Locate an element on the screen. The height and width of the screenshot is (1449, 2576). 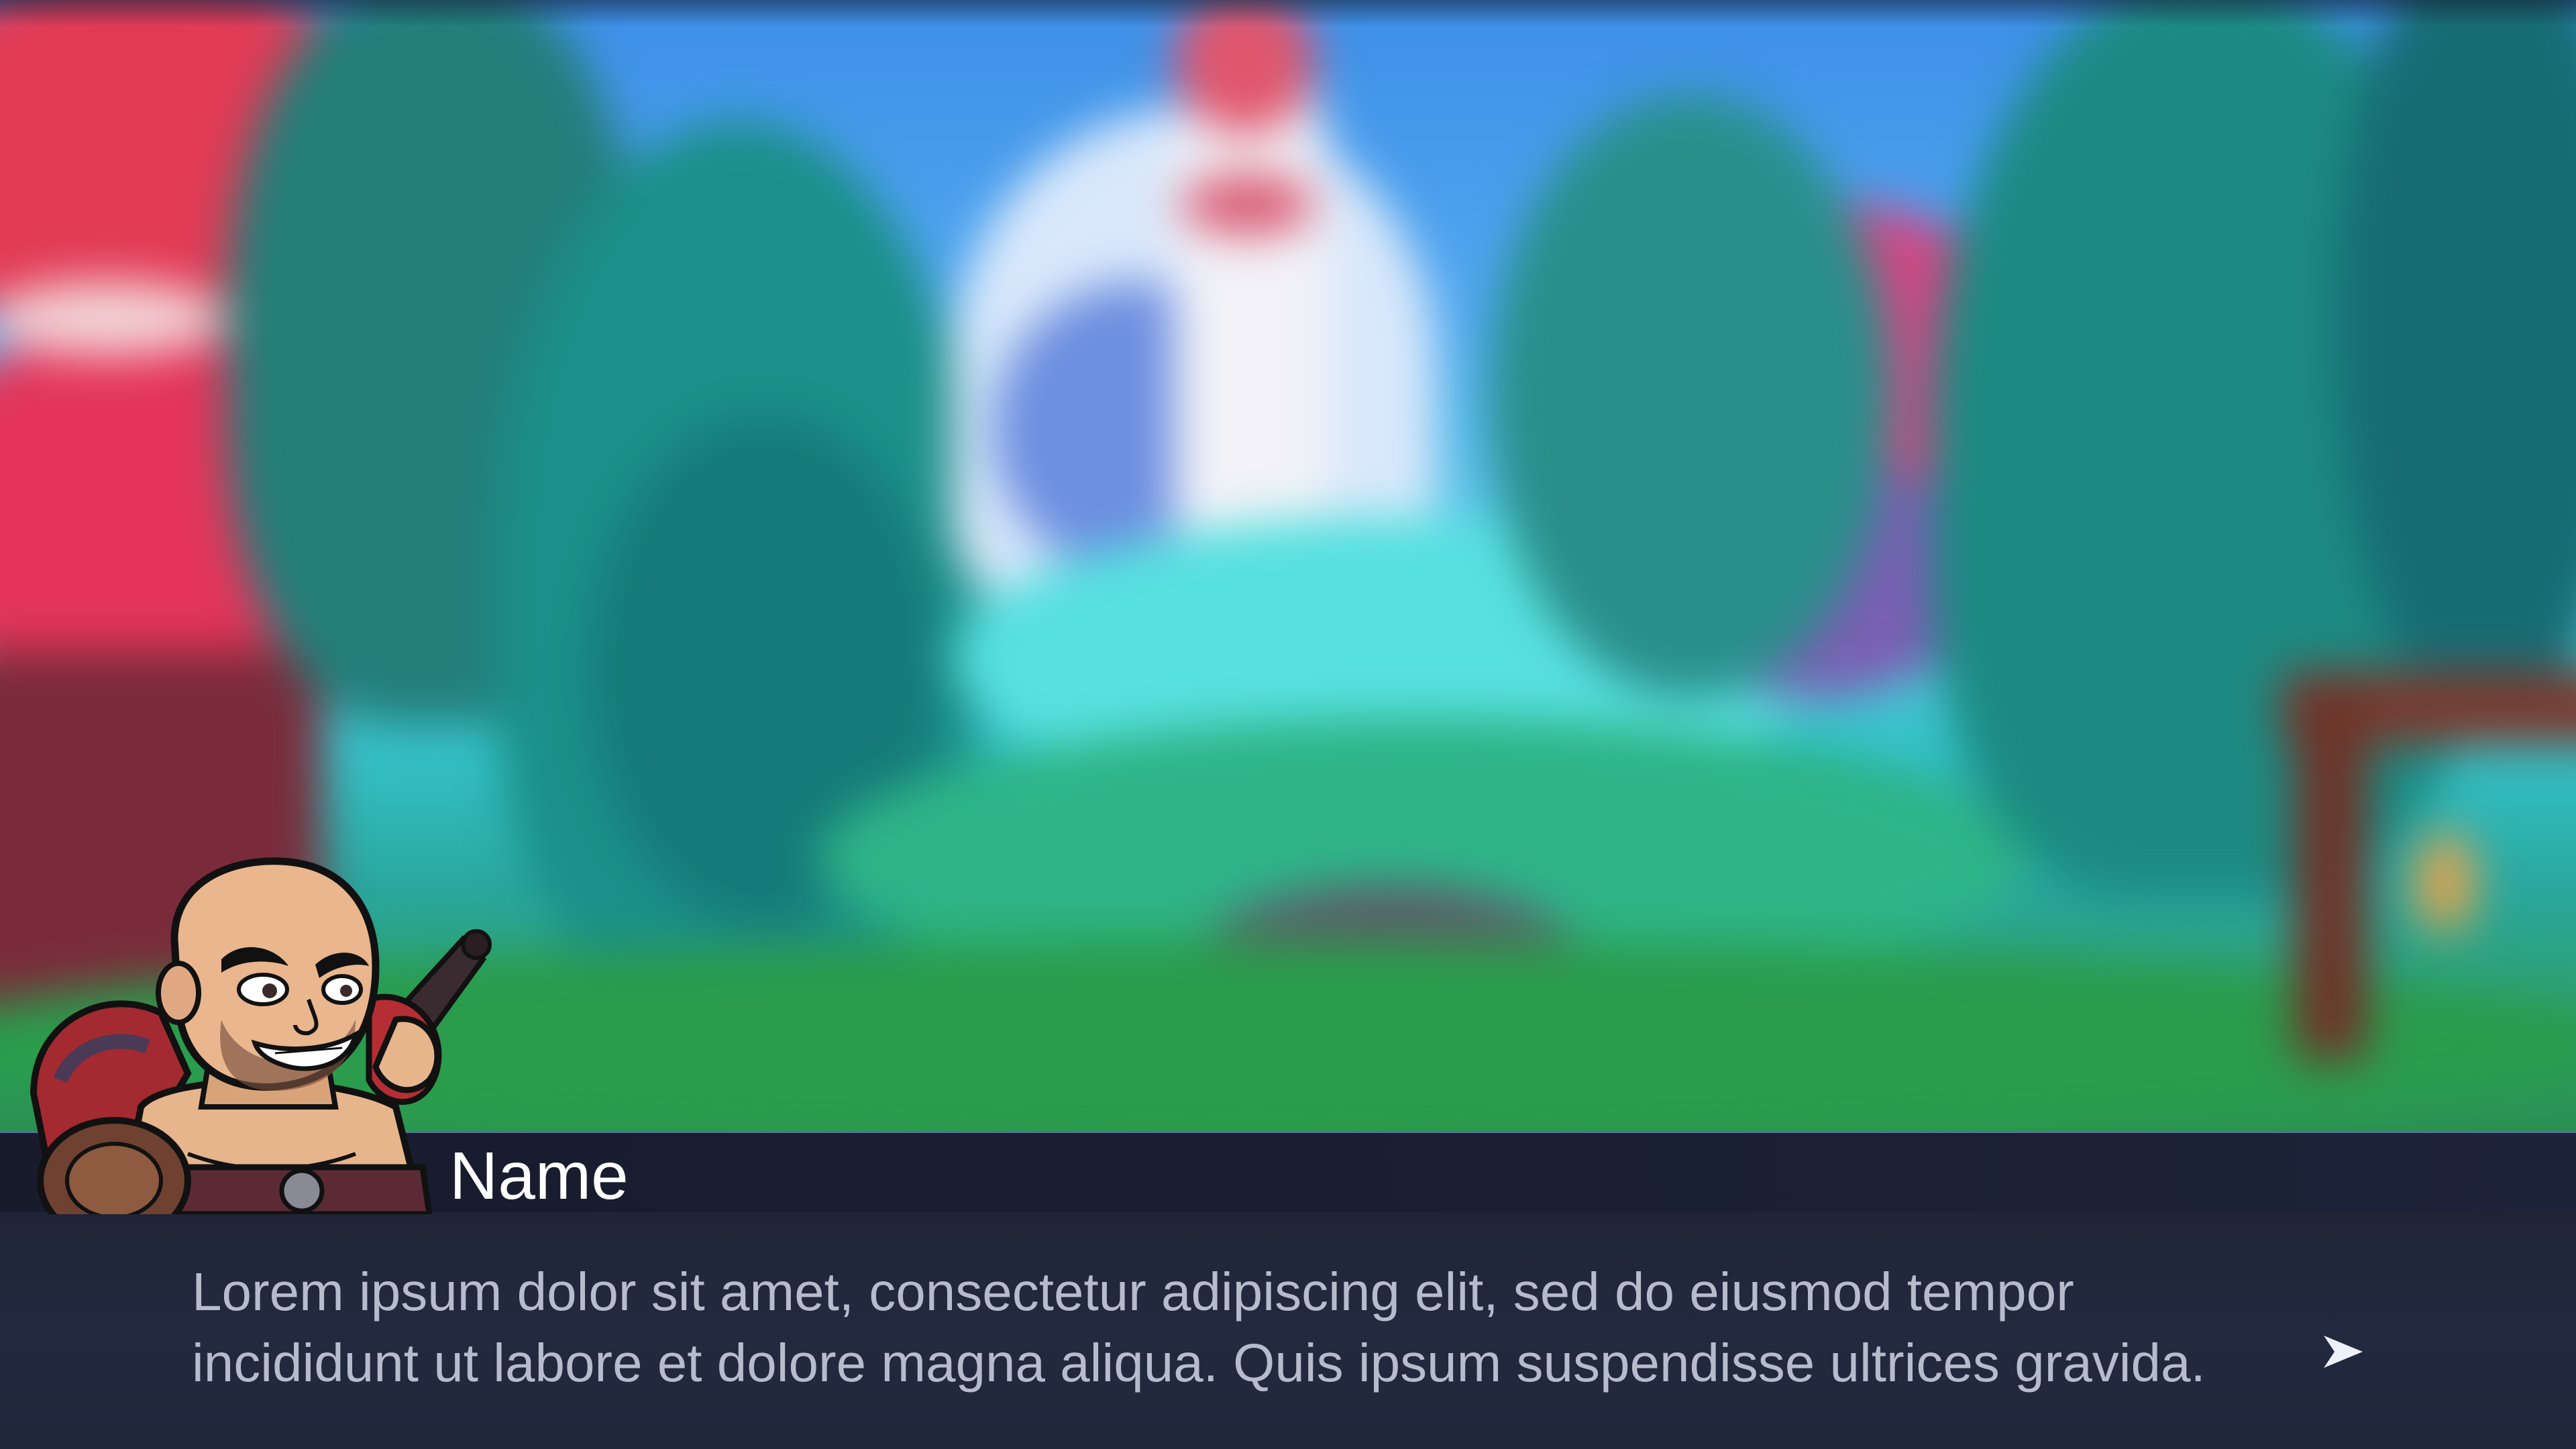
top-shadow is located at coordinates (1288, 13).